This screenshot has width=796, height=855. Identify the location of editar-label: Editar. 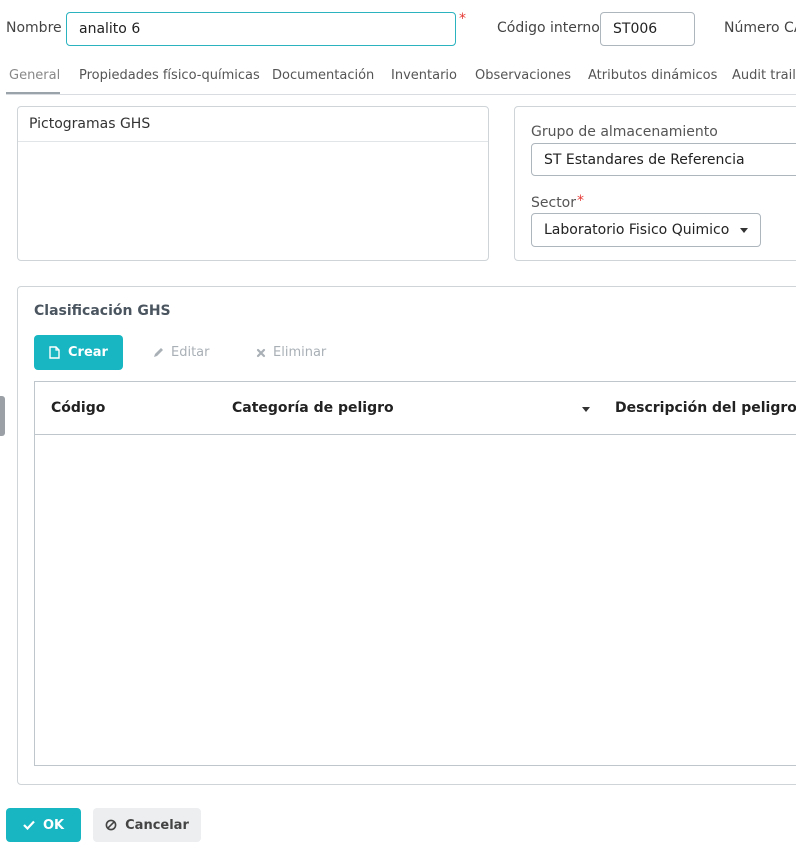
(190, 352).